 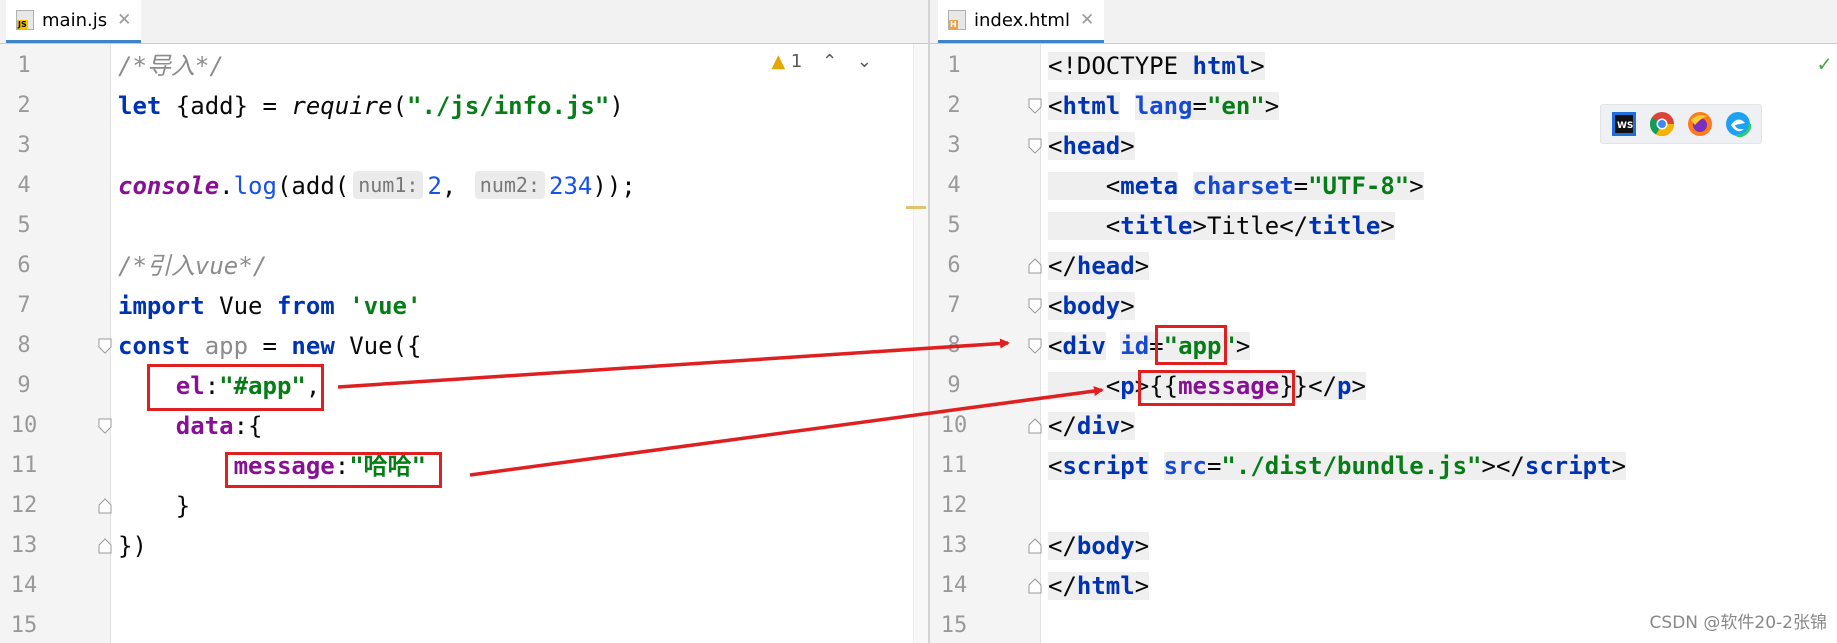 I want to click on code-text: <body>, so click(x=1091, y=306).